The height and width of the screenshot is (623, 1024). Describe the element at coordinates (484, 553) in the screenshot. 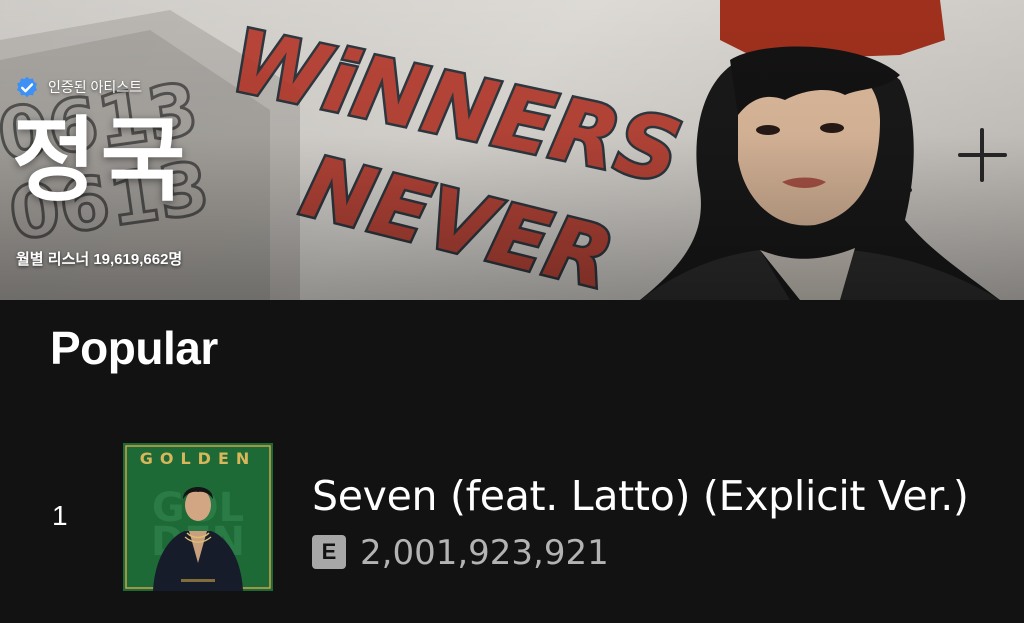

I see `track-play-count: 2,001,923,921` at that location.